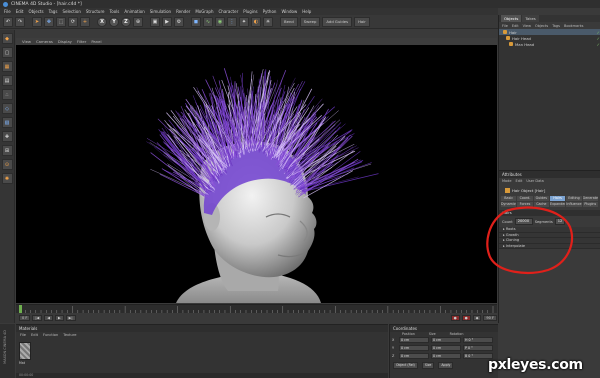 This screenshot has height=378, width=600. What do you see at coordinates (95, 11) in the screenshot?
I see `menu-structure: Structure` at bounding box center [95, 11].